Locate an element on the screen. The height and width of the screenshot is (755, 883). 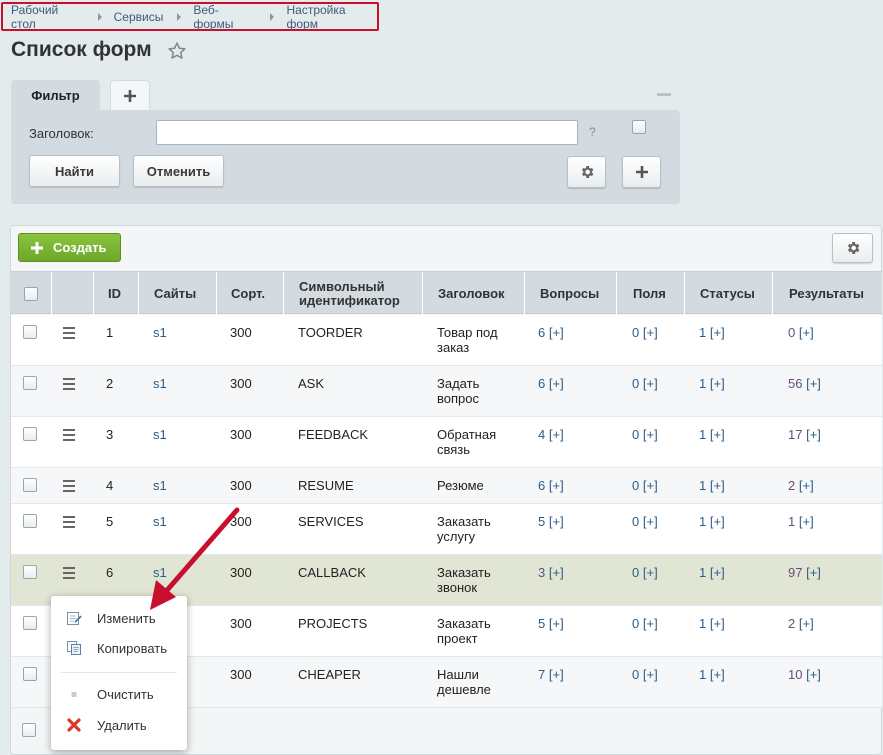
column-header-code: Символьный идентификатор is located at coordinates (352, 293).